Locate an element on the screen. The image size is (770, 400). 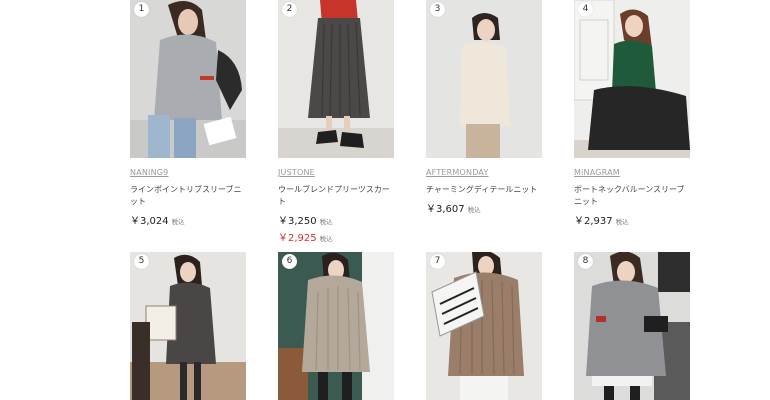
product-card-6: 6 is located at coordinates (336, 326).